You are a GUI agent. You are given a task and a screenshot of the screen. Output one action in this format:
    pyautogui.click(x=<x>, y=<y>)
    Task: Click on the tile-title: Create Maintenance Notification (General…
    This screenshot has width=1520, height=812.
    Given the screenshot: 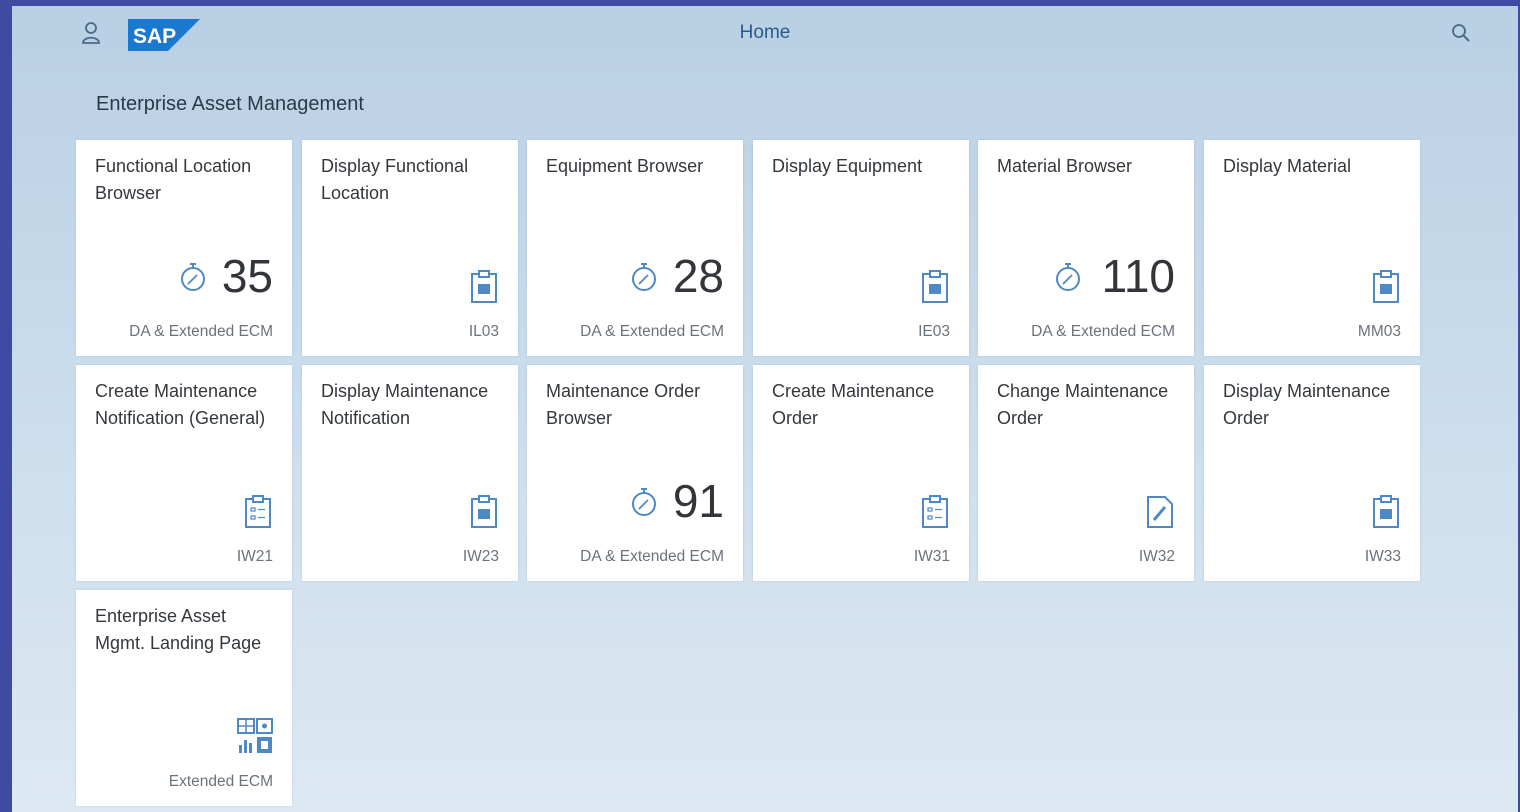 What is the action you would take?
    pyautogui.click(x=180, y=404)
    